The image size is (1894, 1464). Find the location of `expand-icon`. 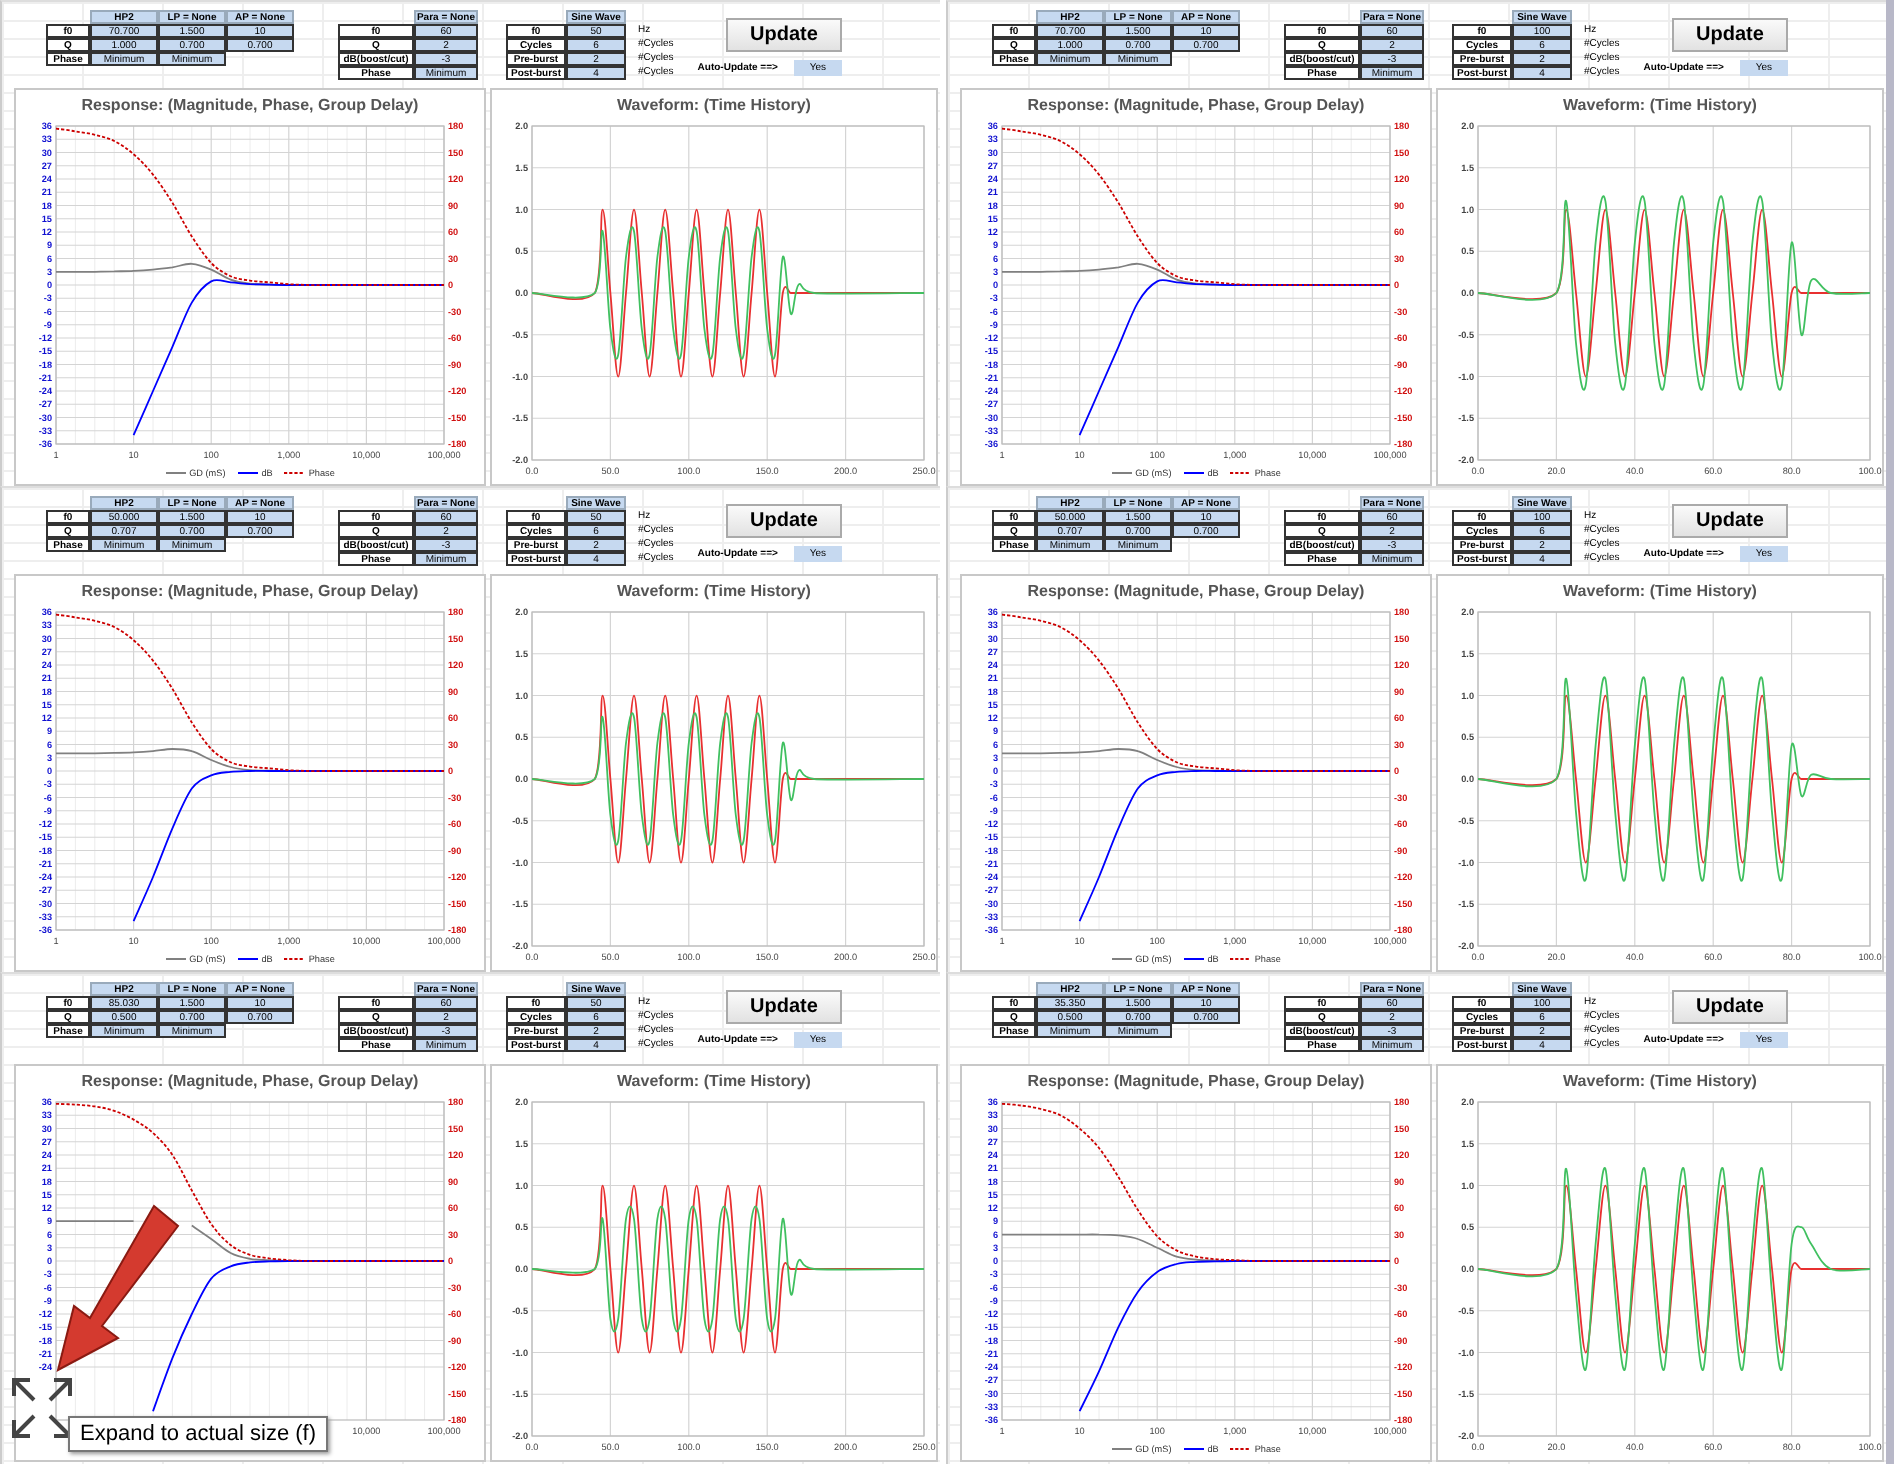

expand-icon is located at coordinates (42, 1408).